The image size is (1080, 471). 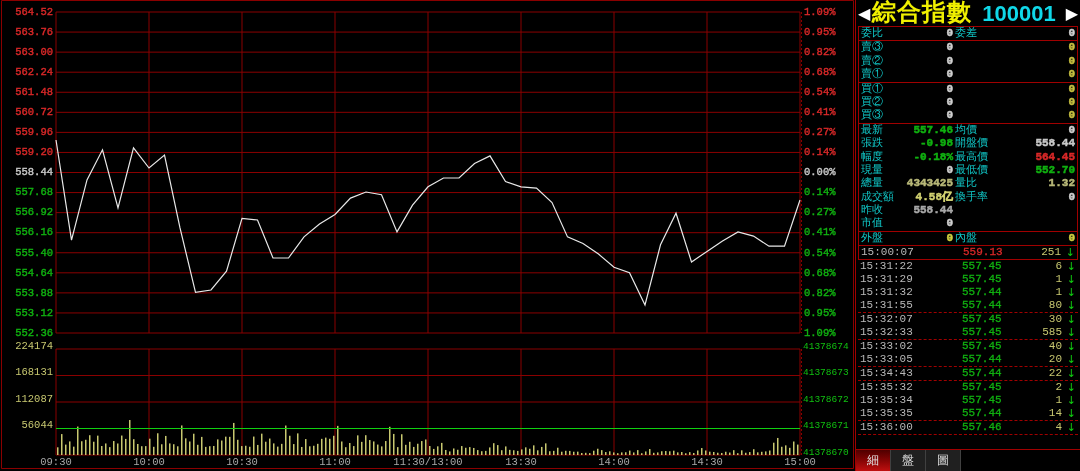 What do you see at coordinates (34, 92) in the screenshot?
I see `price-axis-label: 561.48` at bounding box center [34, 92].